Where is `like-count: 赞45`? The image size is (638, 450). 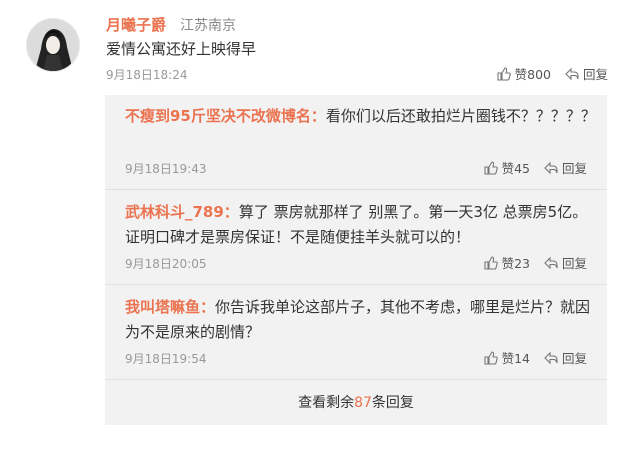
like-count: 赞45 is located at coordinates (515, 168).